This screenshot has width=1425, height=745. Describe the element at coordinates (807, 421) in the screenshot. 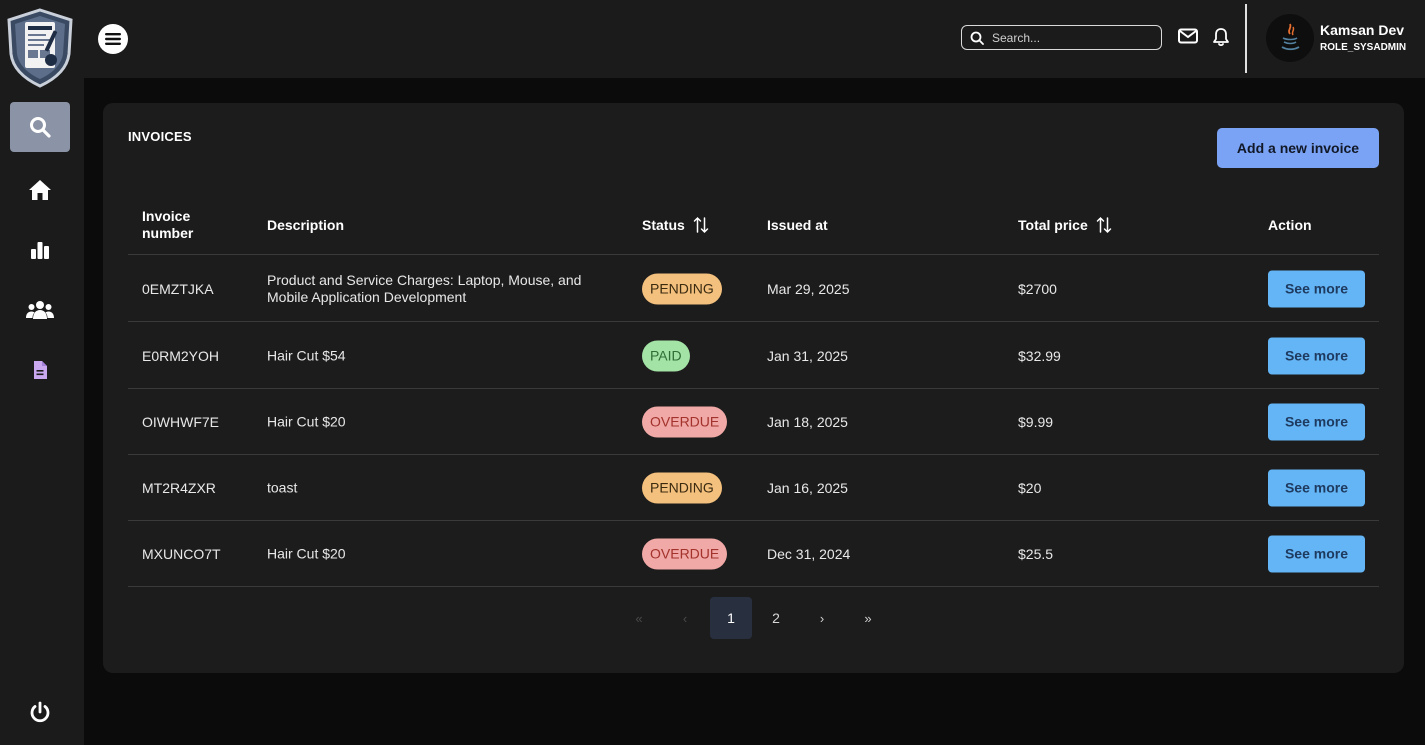

I see `issued-date: Jan 18, 2025` at that location.